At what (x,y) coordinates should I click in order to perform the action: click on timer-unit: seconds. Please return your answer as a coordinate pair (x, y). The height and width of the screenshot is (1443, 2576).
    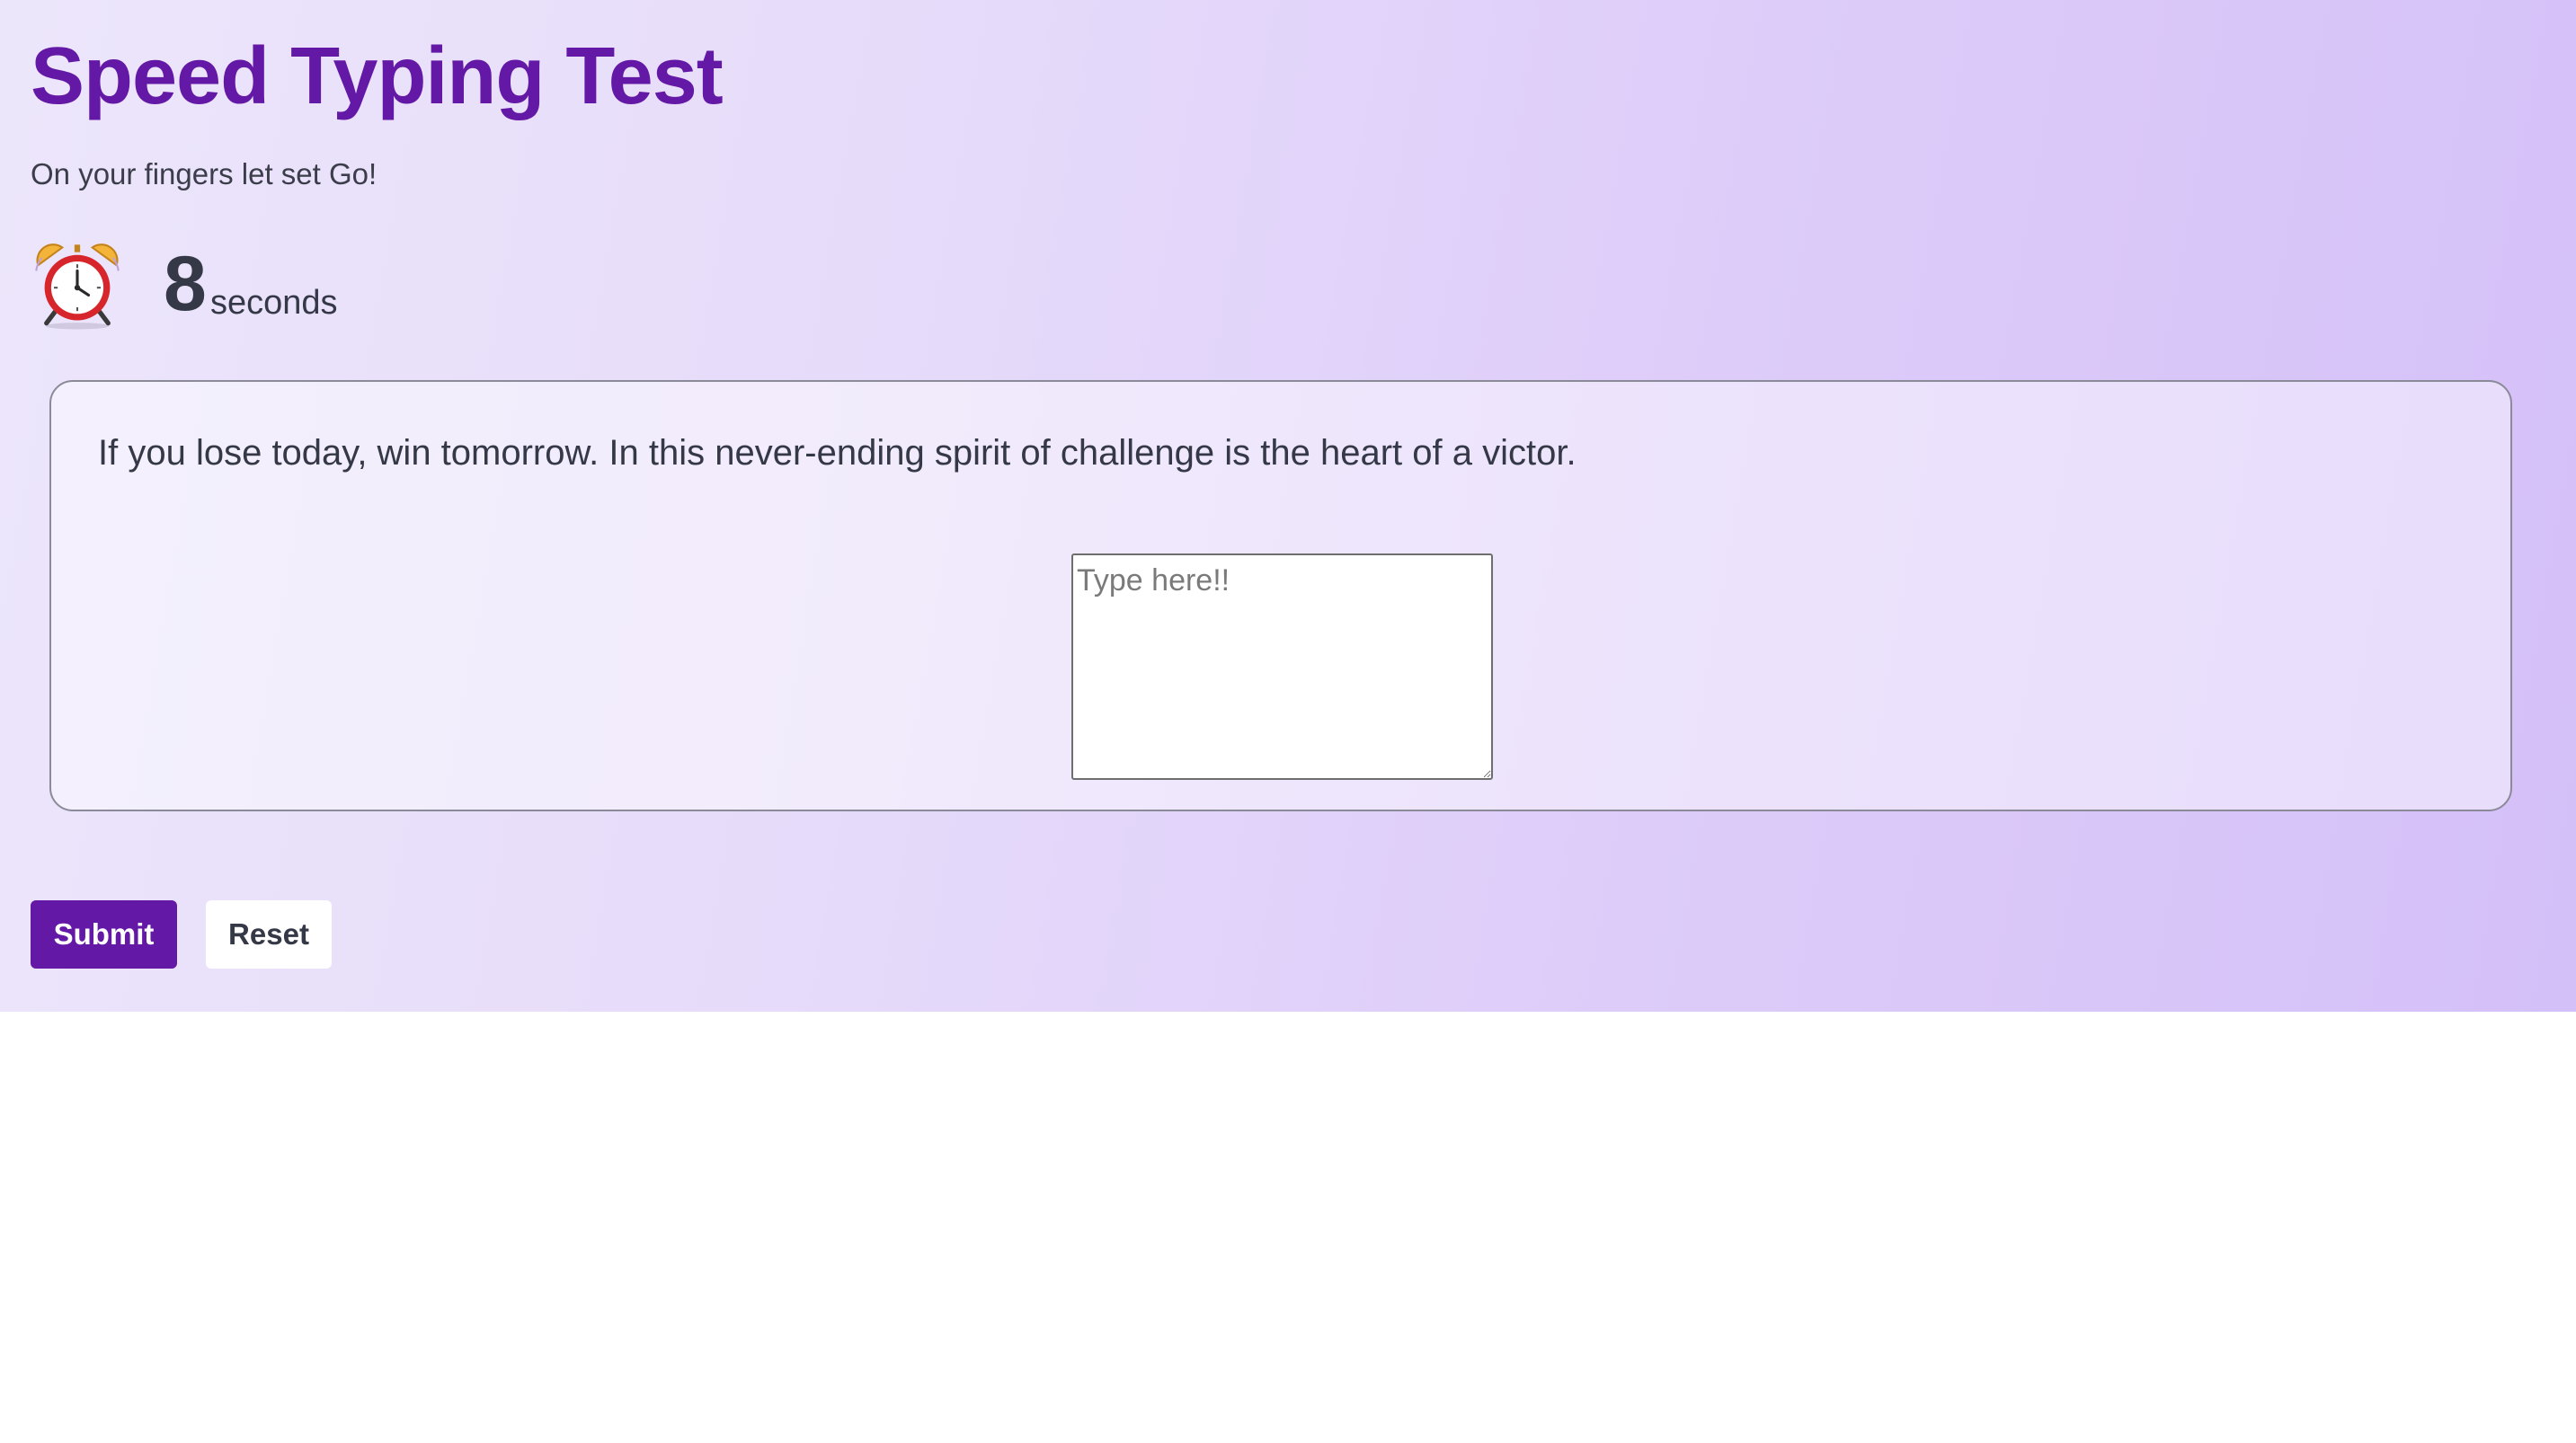
    Looking at the image, I should click on (274, 303).